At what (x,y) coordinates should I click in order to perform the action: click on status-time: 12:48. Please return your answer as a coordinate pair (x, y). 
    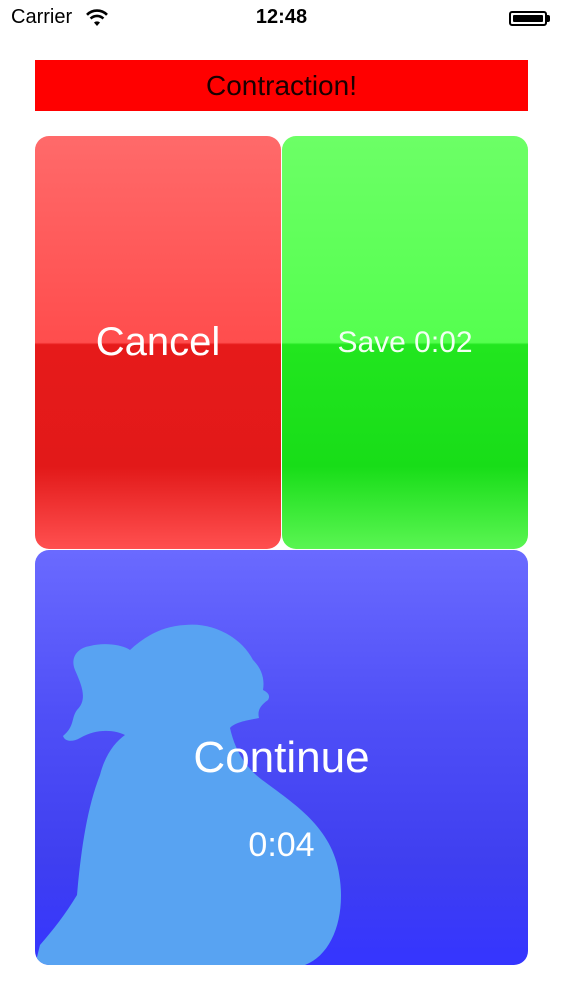
    Looking at the image, I should click on (281, 17).